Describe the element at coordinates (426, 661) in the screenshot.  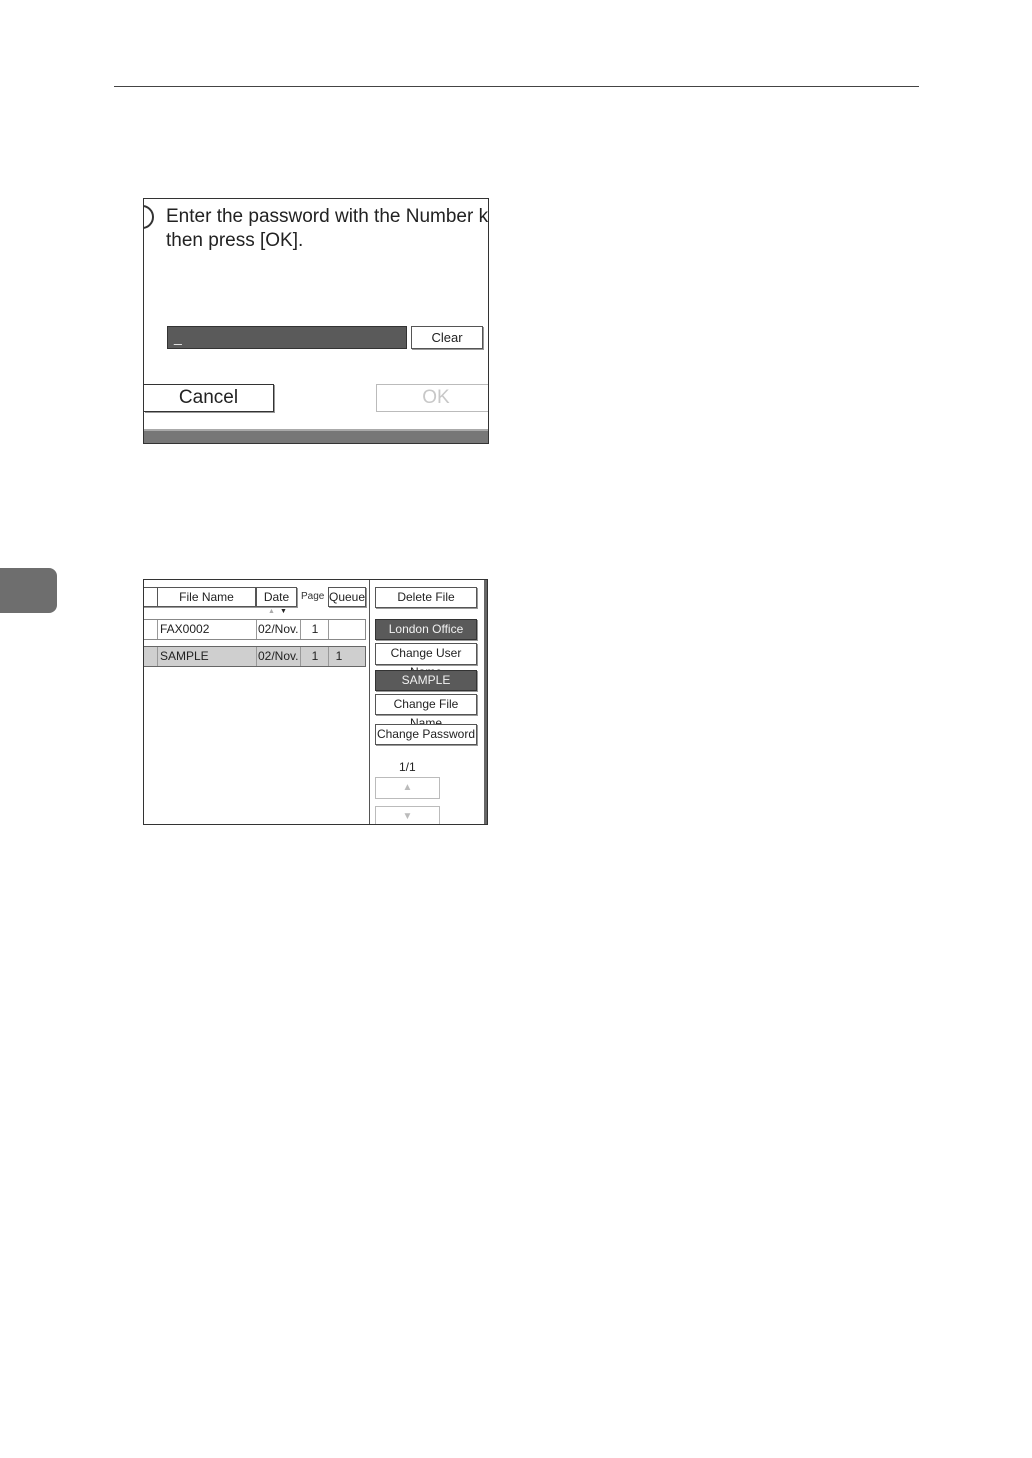
I see `change-user-name-button: Change User Name` at that location.